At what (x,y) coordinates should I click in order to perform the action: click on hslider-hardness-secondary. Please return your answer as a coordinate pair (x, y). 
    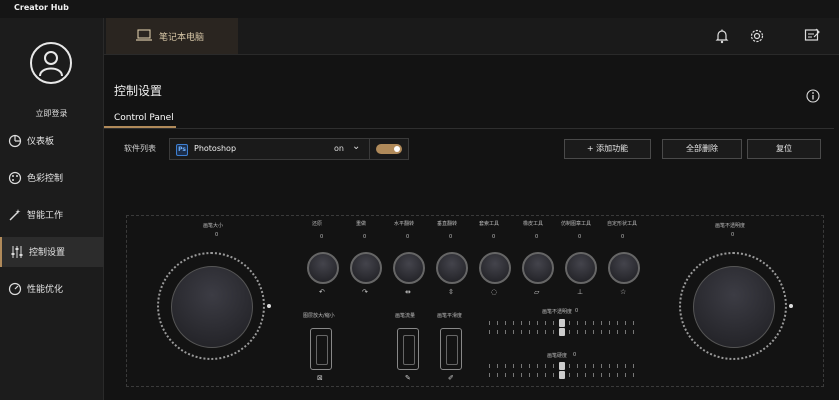
    Looking at the image, I should click on (563, 375).